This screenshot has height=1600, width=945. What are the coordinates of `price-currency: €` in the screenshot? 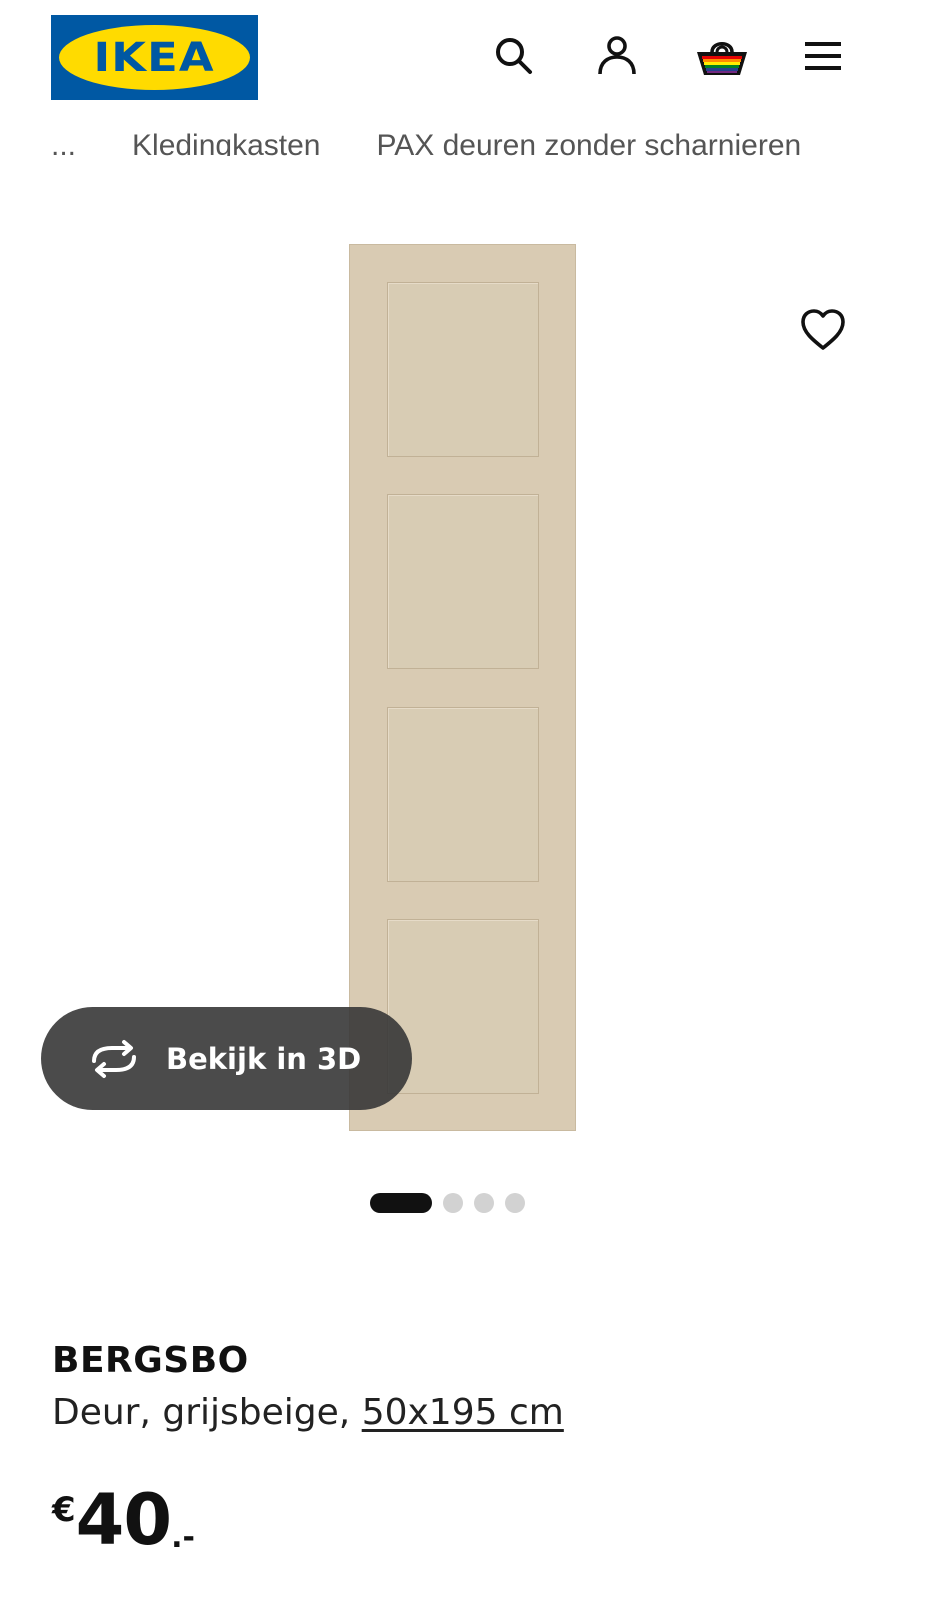 It's located at (64, 1510).